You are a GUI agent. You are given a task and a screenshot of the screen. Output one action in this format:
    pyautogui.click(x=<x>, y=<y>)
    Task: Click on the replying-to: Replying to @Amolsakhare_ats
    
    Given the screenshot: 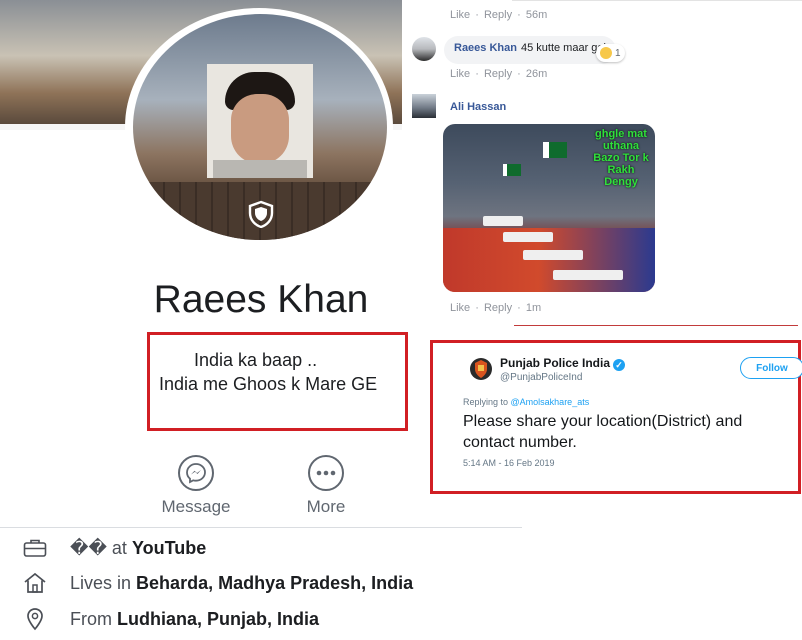 What is the action you would take?
    pyautogui.click(x=526, y=402)
    